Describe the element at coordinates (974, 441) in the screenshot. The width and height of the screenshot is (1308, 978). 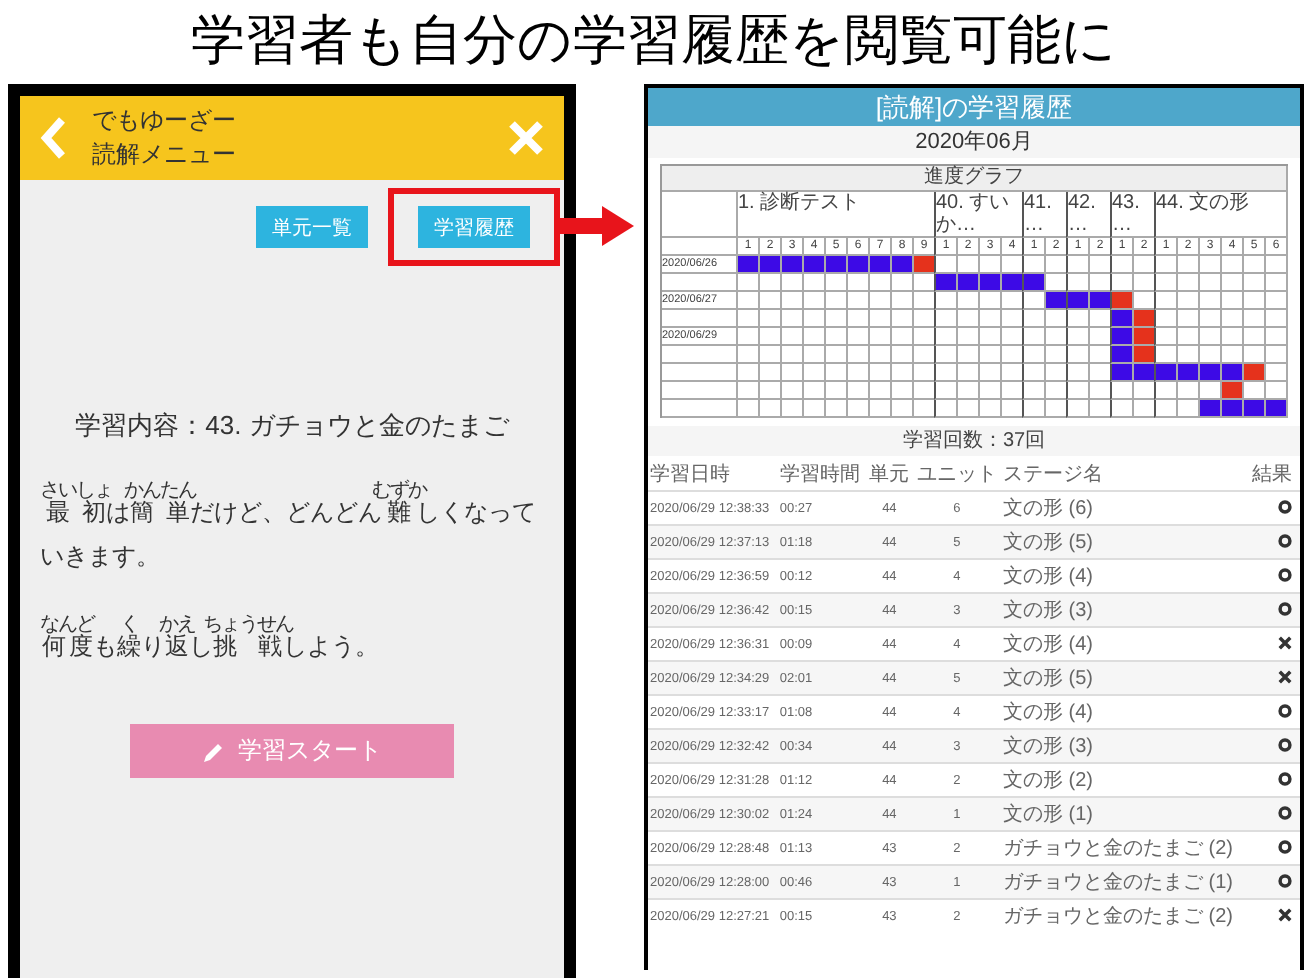
I see `study-count: 学習回数：37回` at that location.